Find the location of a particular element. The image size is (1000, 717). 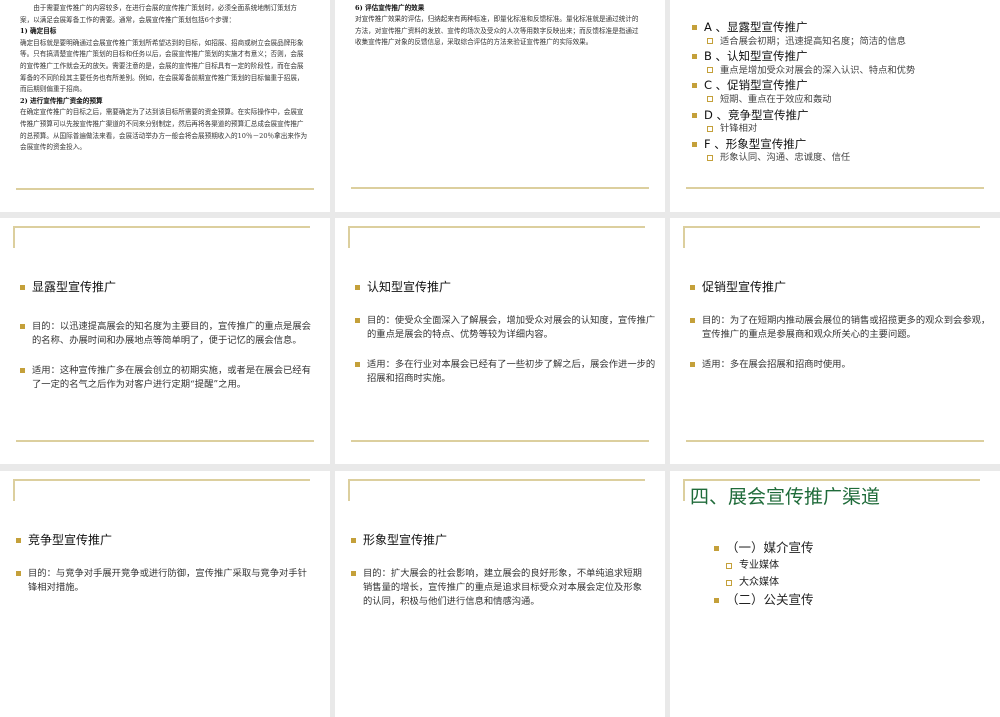

item-title: F 、形象型宣传推广 is located at coordinates (755, 143).